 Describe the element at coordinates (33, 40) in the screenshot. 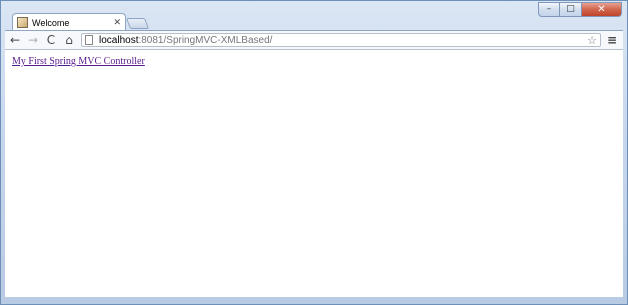

I see `forward-icon: →` at that location.